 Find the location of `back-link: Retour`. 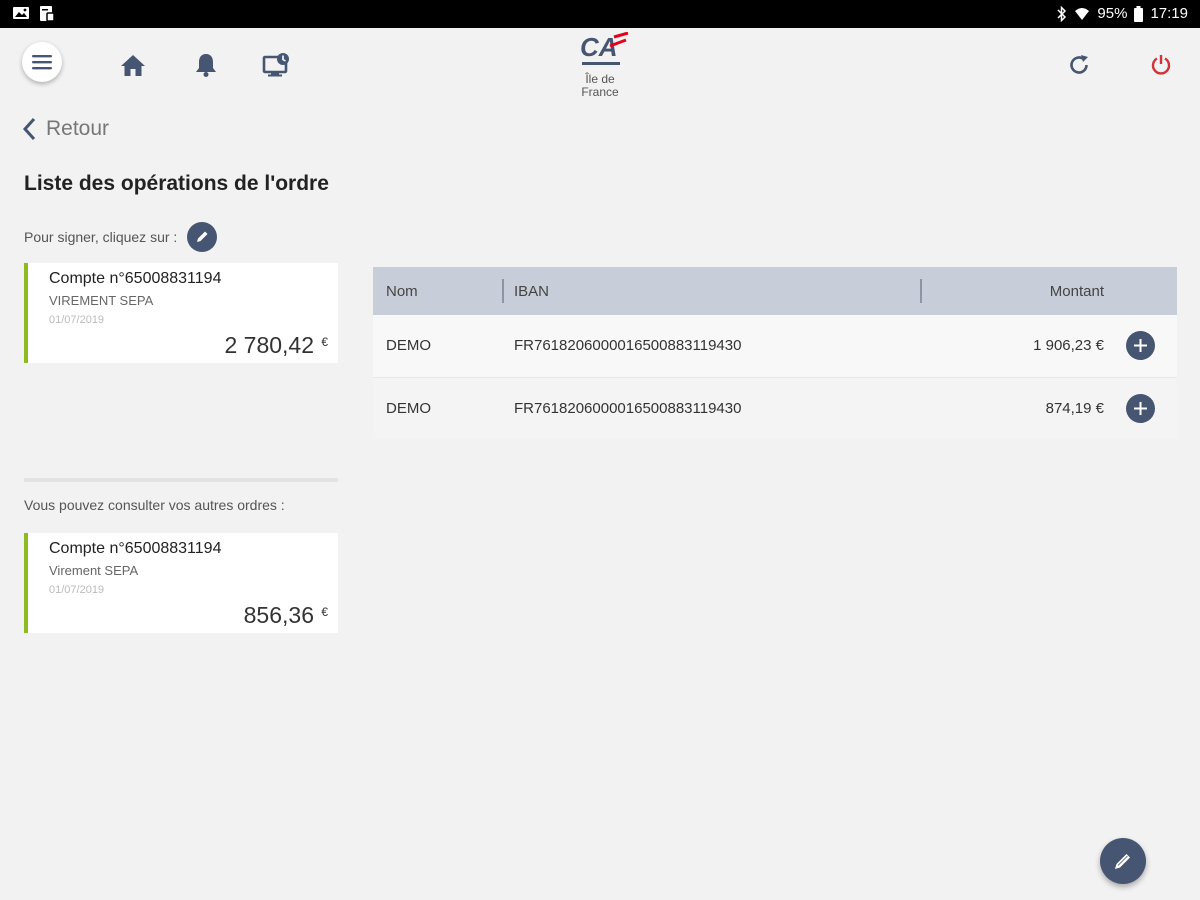

back-link: Retour is located at coordinates (65, 129).